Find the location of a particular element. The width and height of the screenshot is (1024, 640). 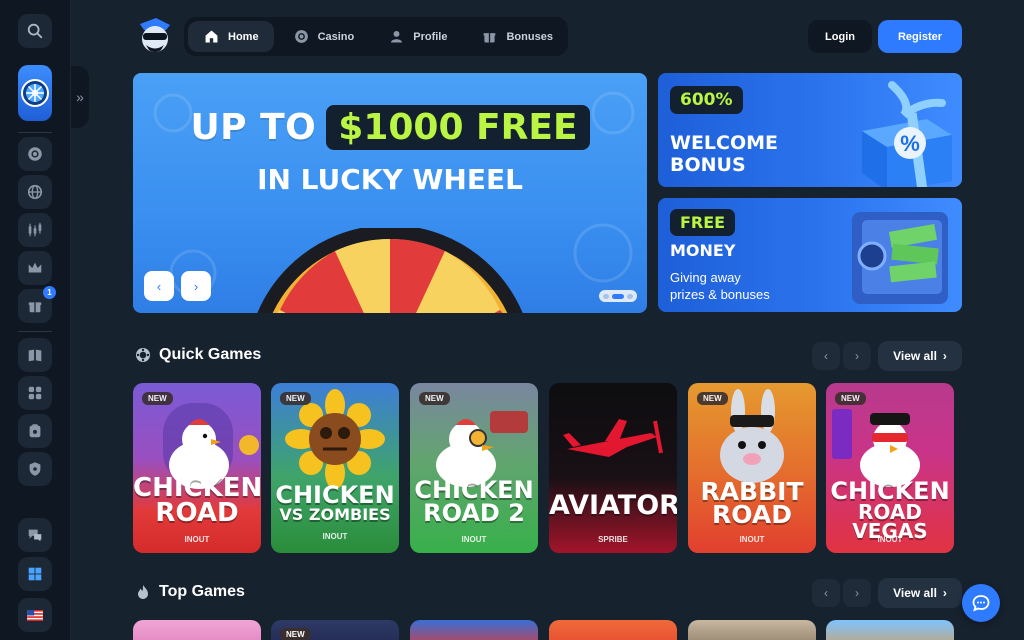

quick-games-next: › is located at coordinates (857, 356).